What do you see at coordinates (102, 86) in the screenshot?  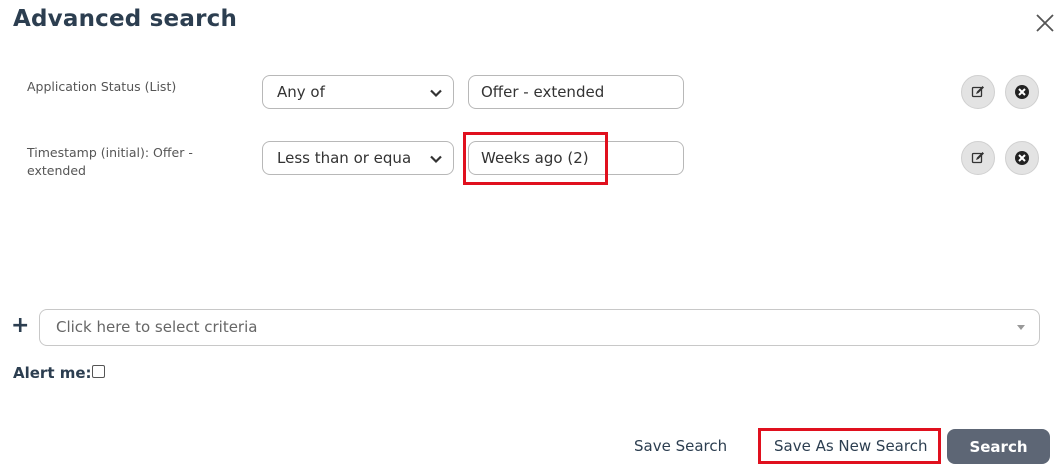 I see `criteria-row-label: Application Status (List)` at bounding box center [102, 86].